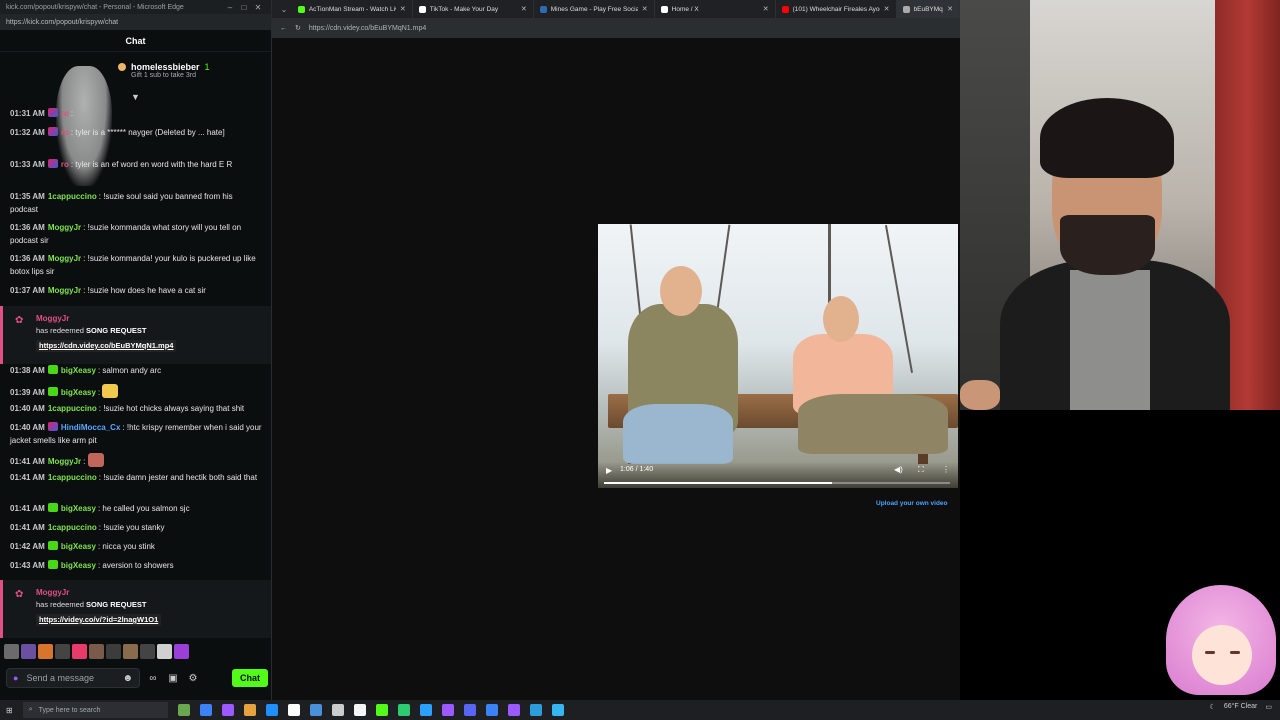  What do you see at coordinates (898, 469) in the screenshot?
I see `volume-icon: ◀)` at bounding box center [898, 469].